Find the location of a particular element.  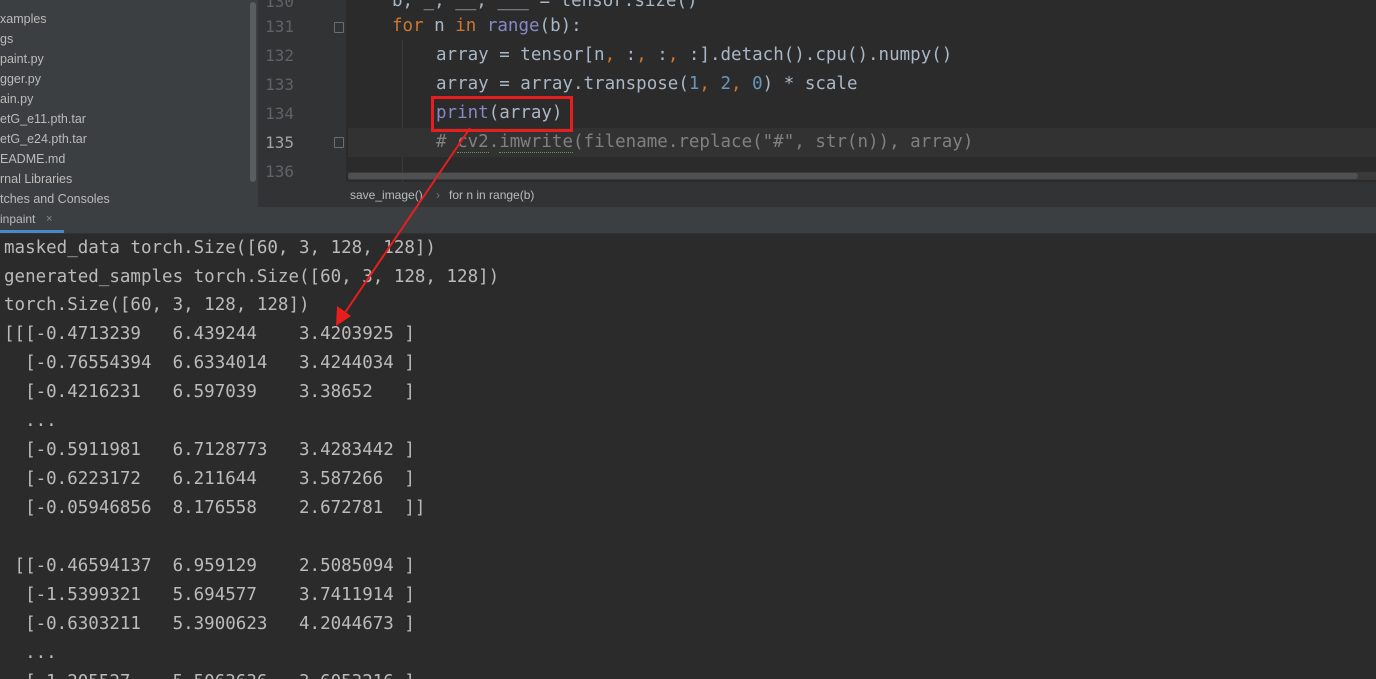

tree-item-external-libraries: rnal Libraries is located at coordinates (36, 179).